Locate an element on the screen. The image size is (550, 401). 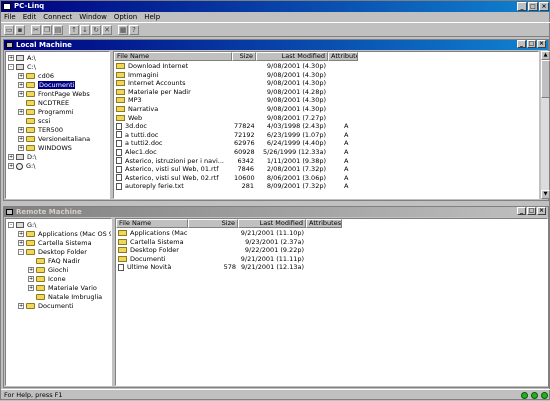
local-vertical-scrollbar: ▲ ▼ is located at coordinates (545, 125).